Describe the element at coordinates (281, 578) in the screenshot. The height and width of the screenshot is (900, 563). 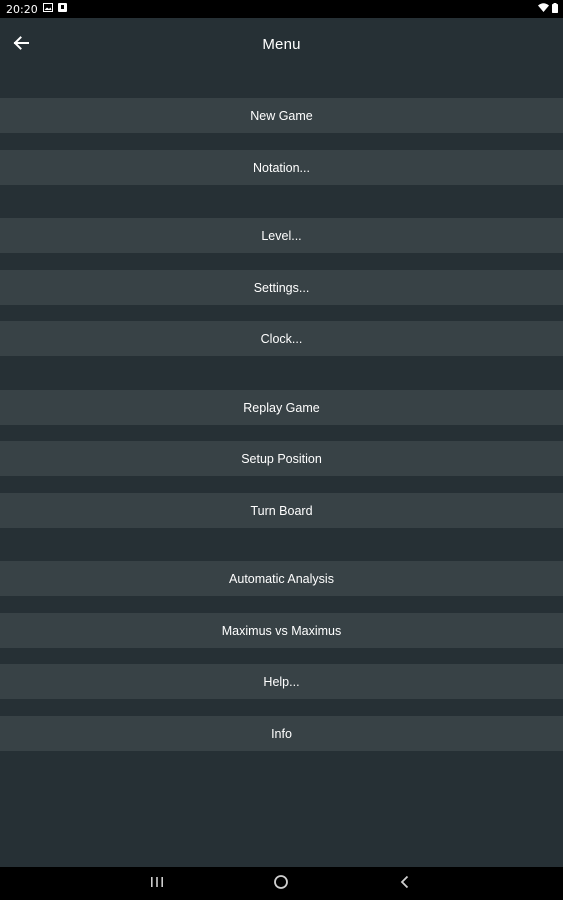
I see `menu-item-automatic-analysis: Automatic Analysis` at that location.